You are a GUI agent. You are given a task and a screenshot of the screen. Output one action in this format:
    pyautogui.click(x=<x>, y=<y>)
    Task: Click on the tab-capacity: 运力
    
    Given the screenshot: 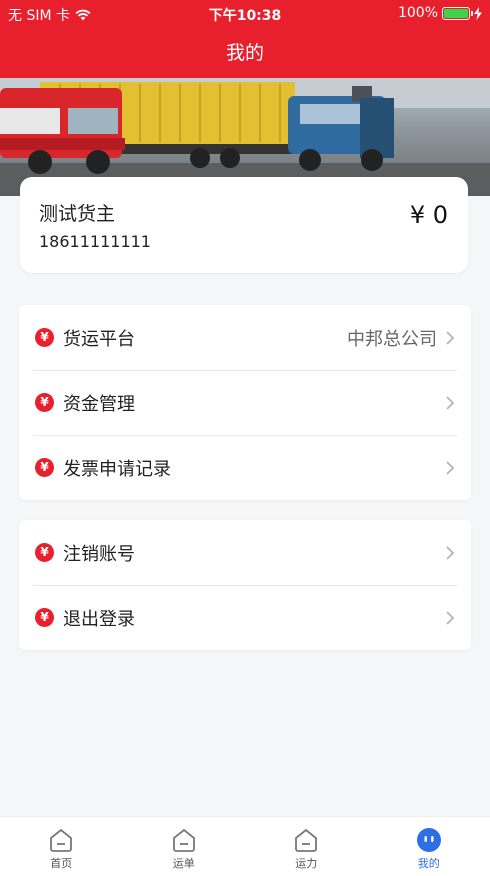 What is the action you would take?
    pyautogui.click(x=306, y=846)
    